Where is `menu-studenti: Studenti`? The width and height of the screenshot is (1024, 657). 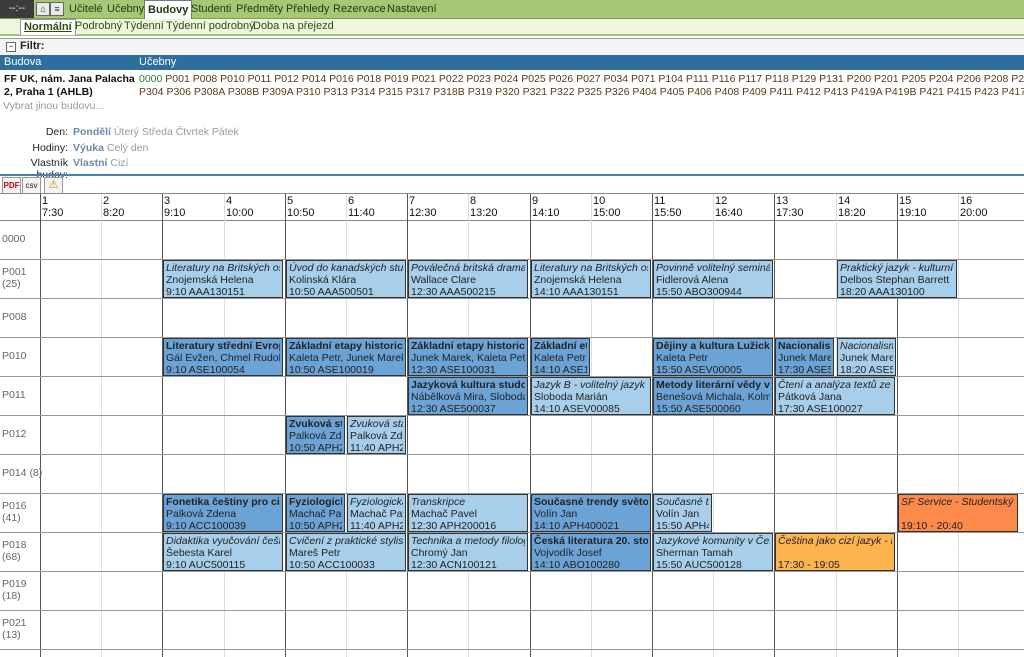
menu-studenti: Studenti is located at coordinates (211, 9).